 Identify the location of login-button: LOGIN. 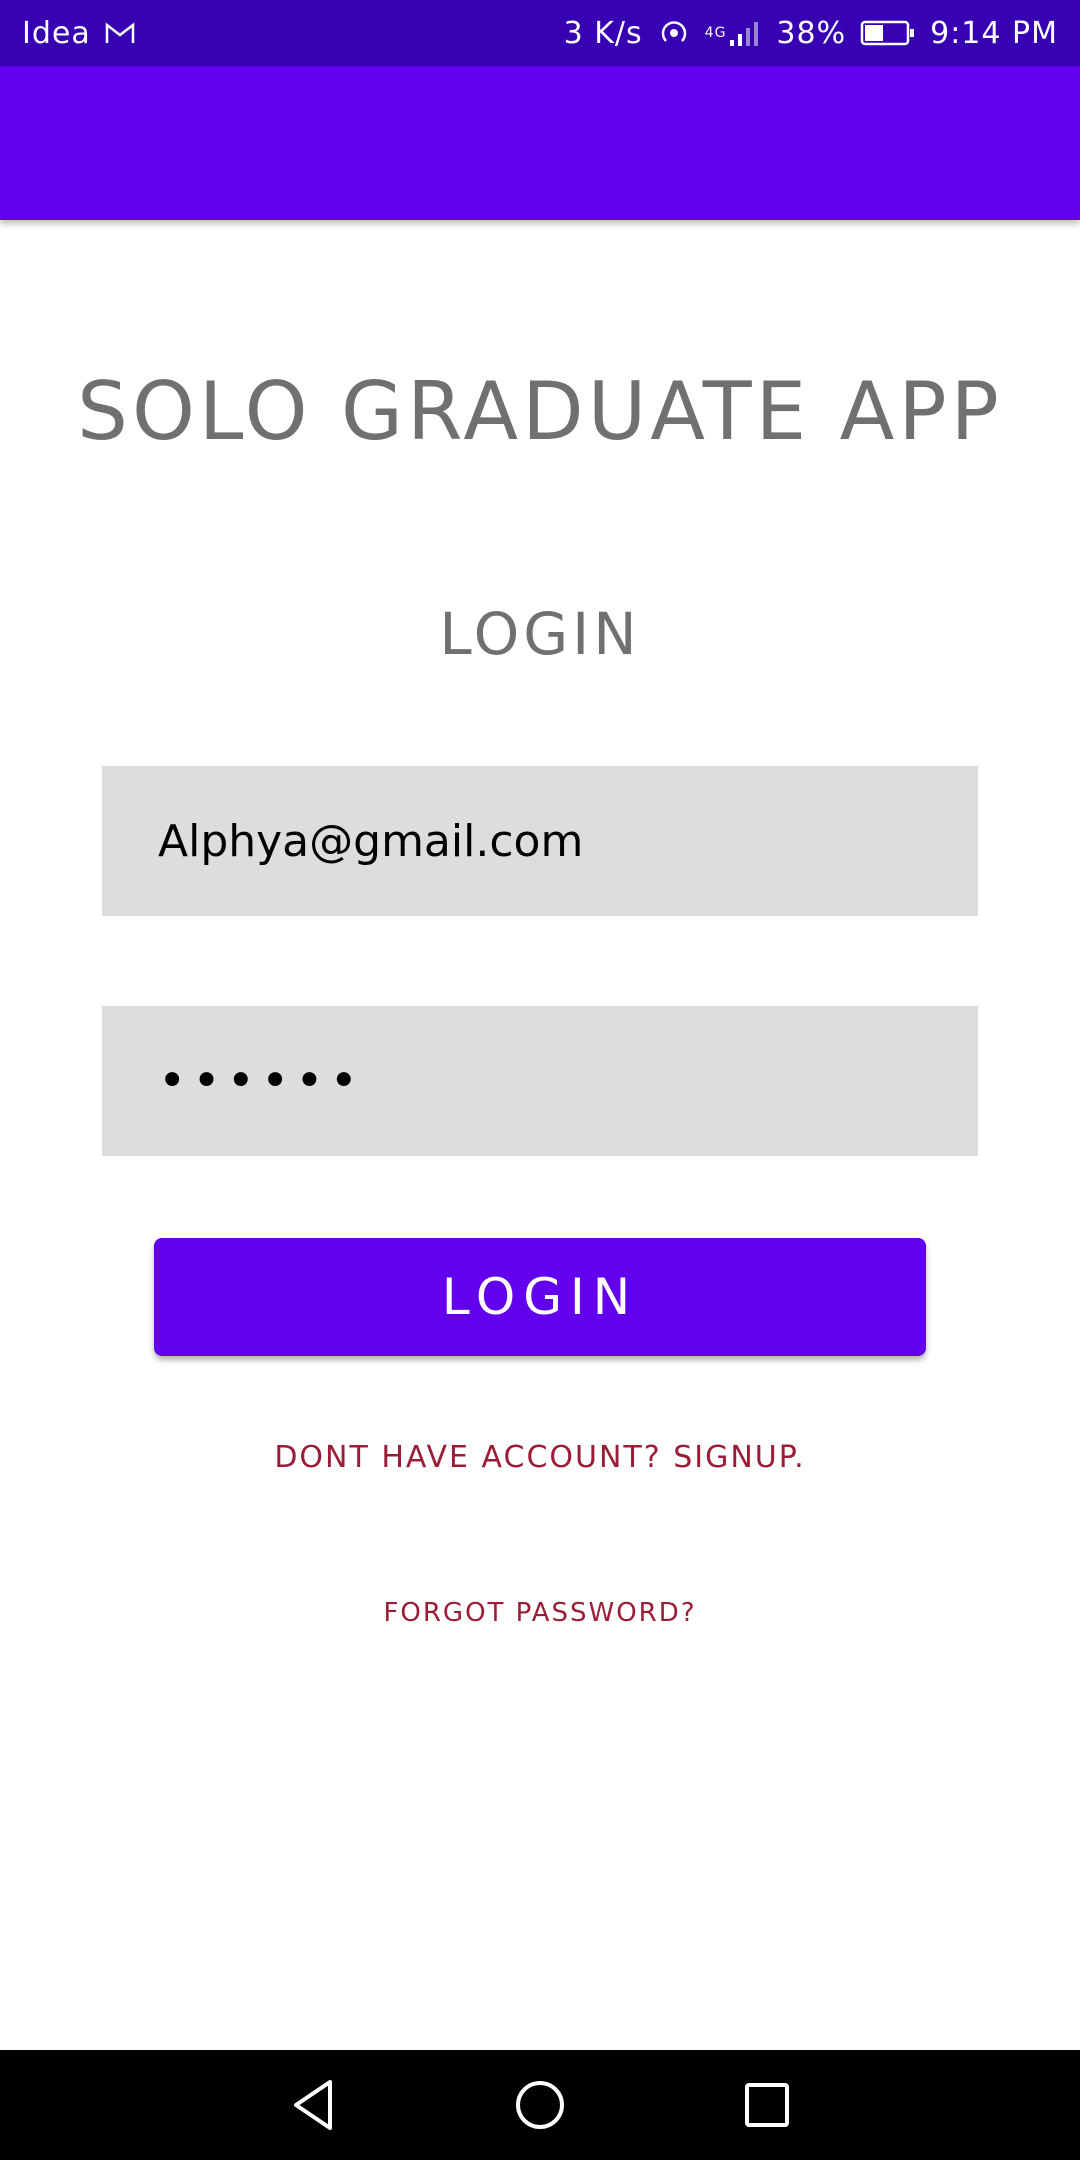
(540, 1297).